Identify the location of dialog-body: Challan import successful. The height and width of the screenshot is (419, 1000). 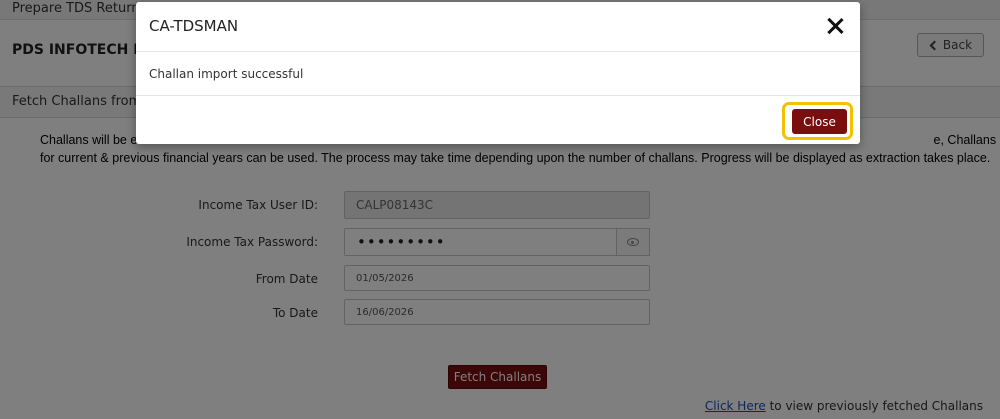
(498, 74).